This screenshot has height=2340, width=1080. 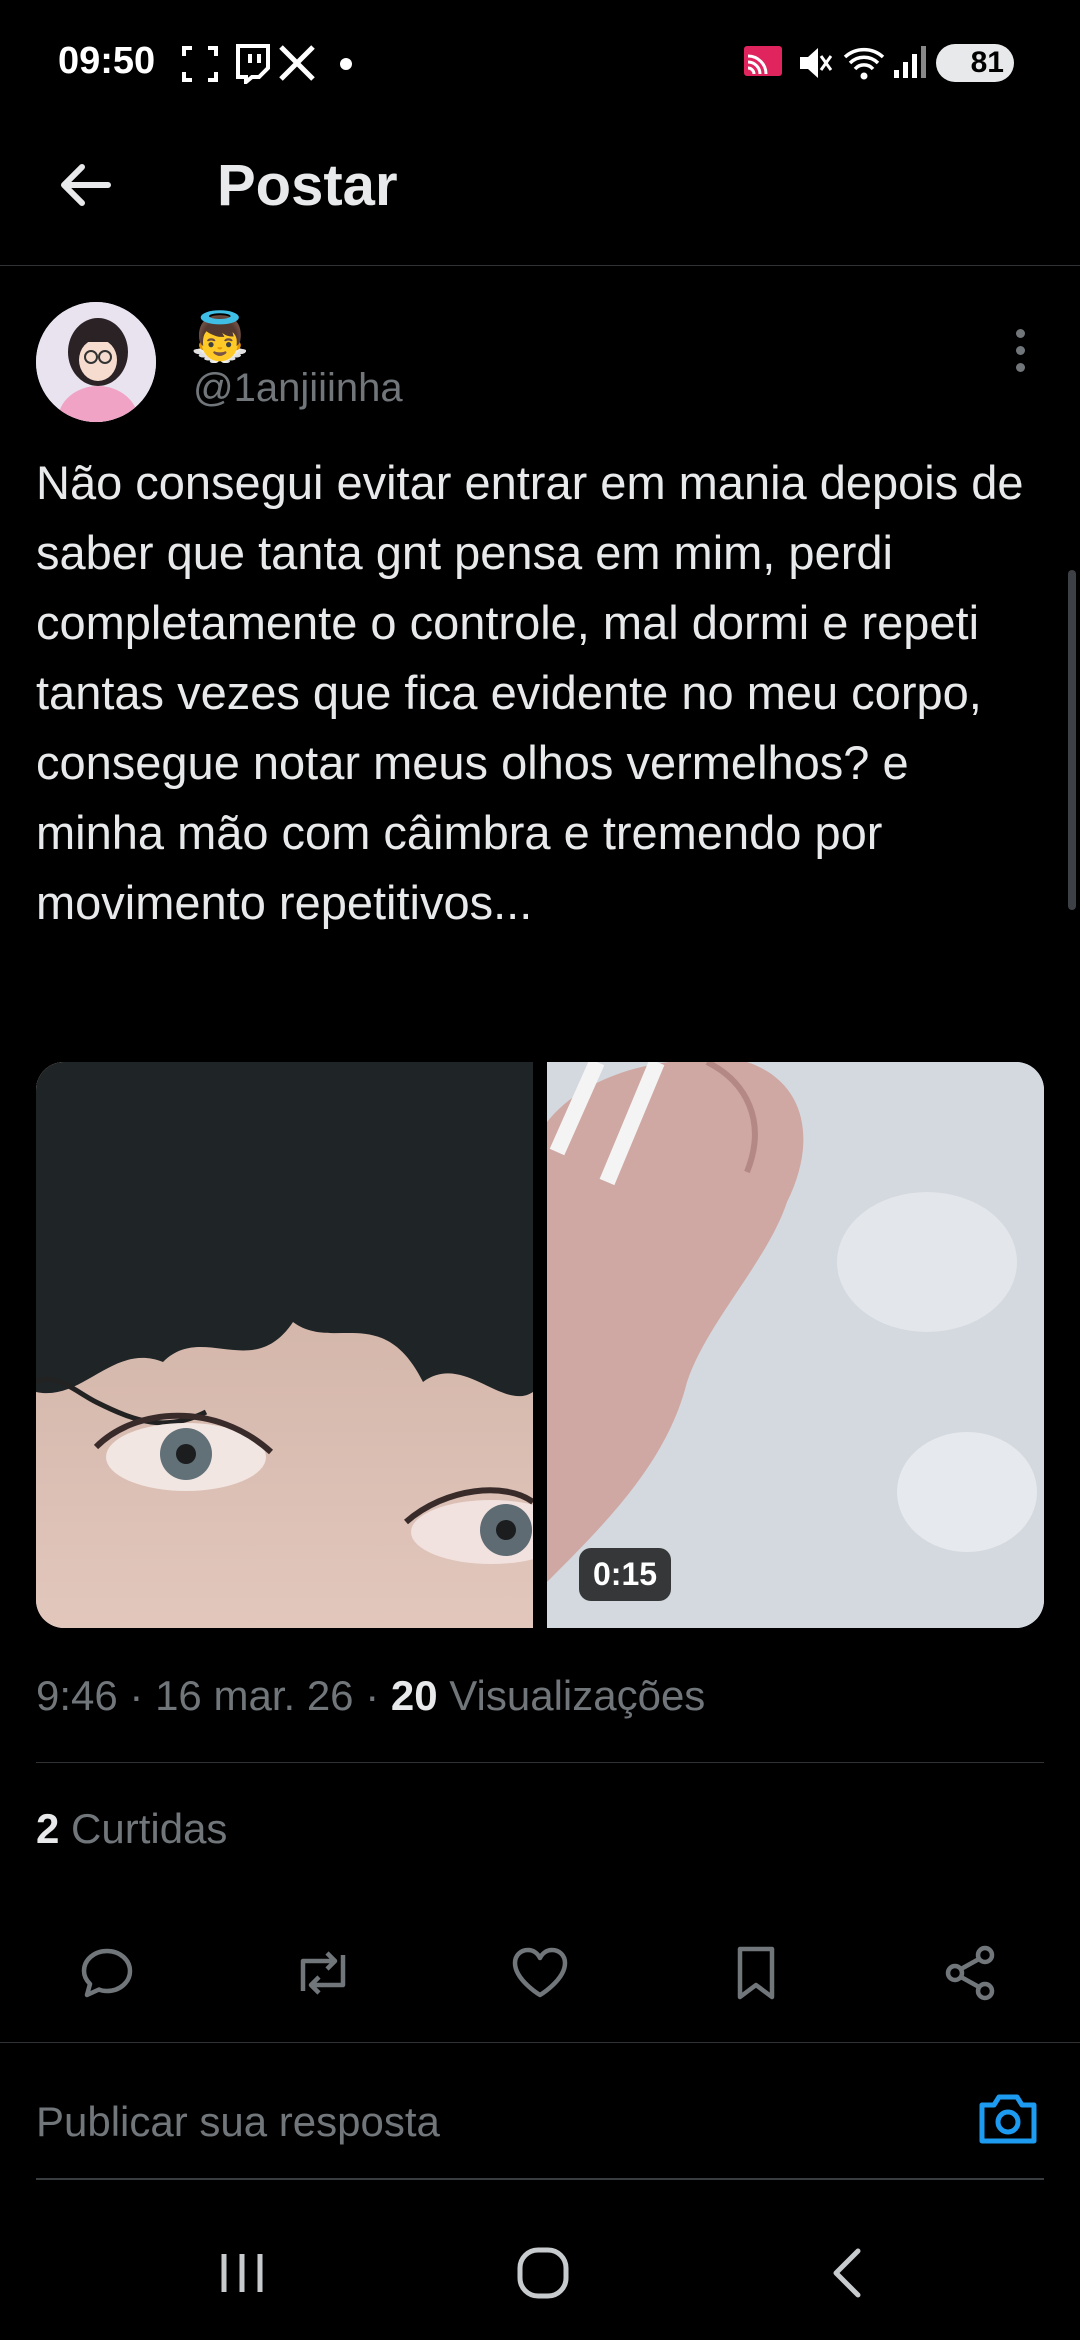 What do you see at coordinates (220, 338) in the screenshot?
I see `author-name: 👼` at bounding box center [220, 338].